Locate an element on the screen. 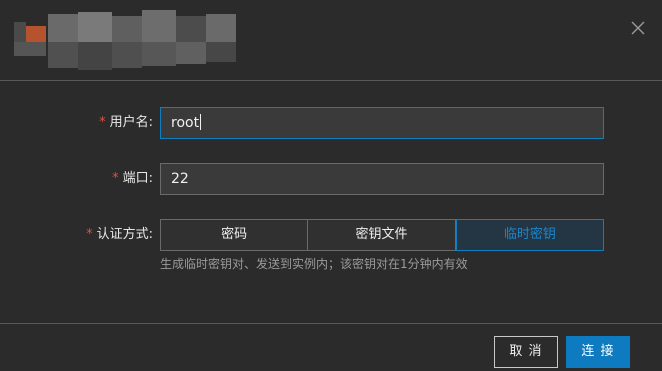 This screenshot has height=371, width=662. port-row: * 端口: 22 is located at coordinates (331, 179).